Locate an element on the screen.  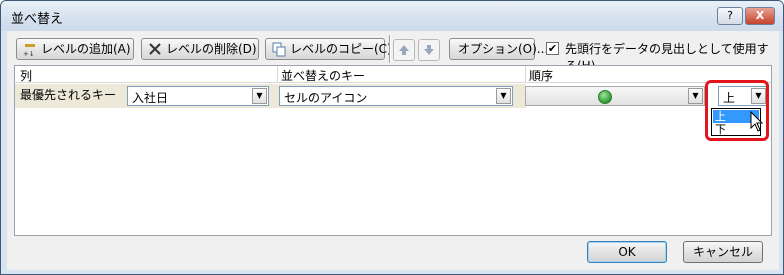
header-order: 順序 is located at coordinates (541, 76).